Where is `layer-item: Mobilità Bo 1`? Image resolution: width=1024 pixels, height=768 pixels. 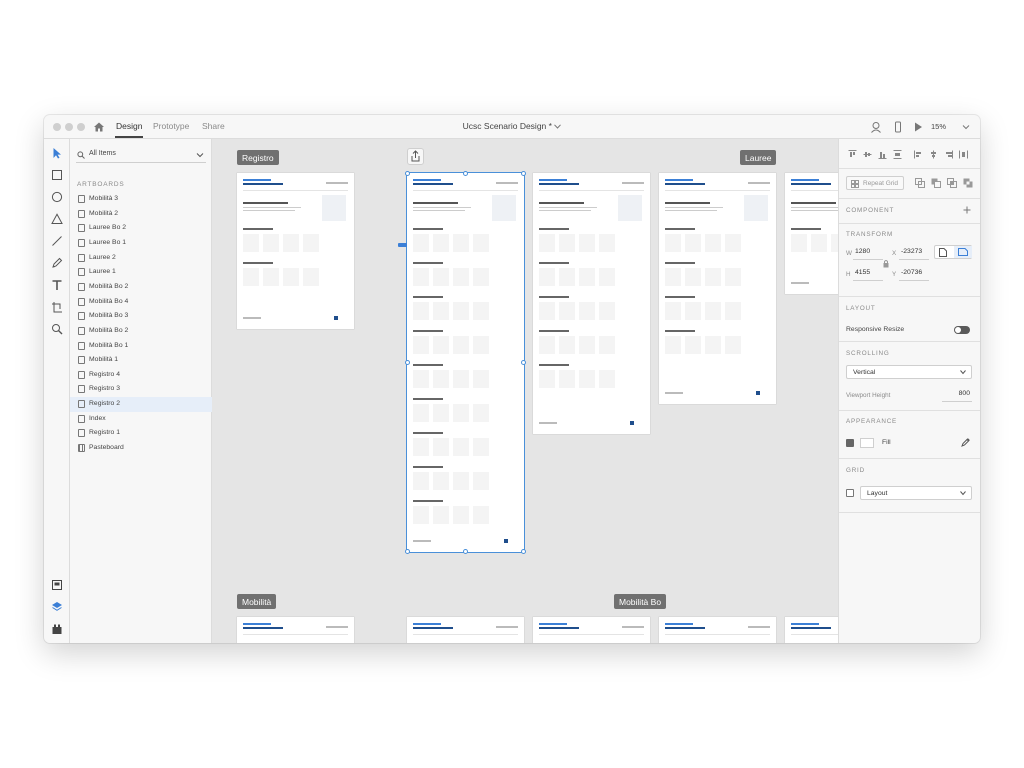
layer-item: Mobilità Bo 1 is located at coordinates (141, 346).